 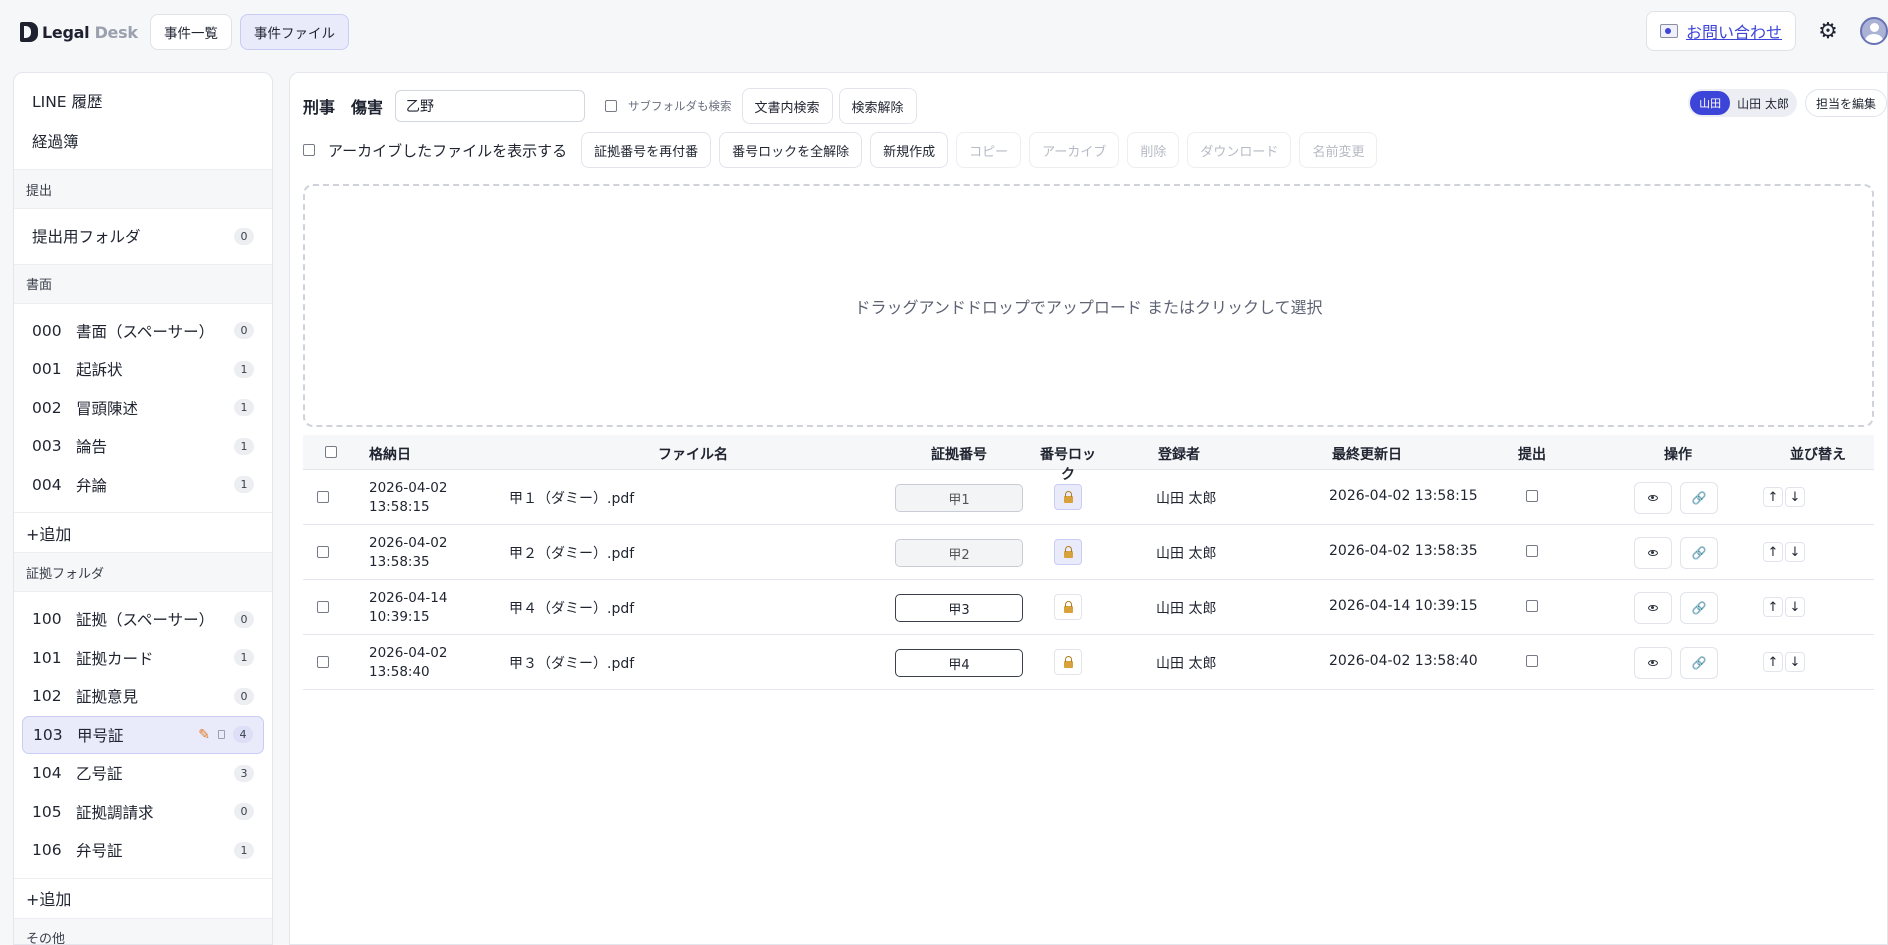 What do you see at coordinates (191, 32) in the screenshot?
I see `nav-case-list: 事件一覧` at bounding box center [191, 32].